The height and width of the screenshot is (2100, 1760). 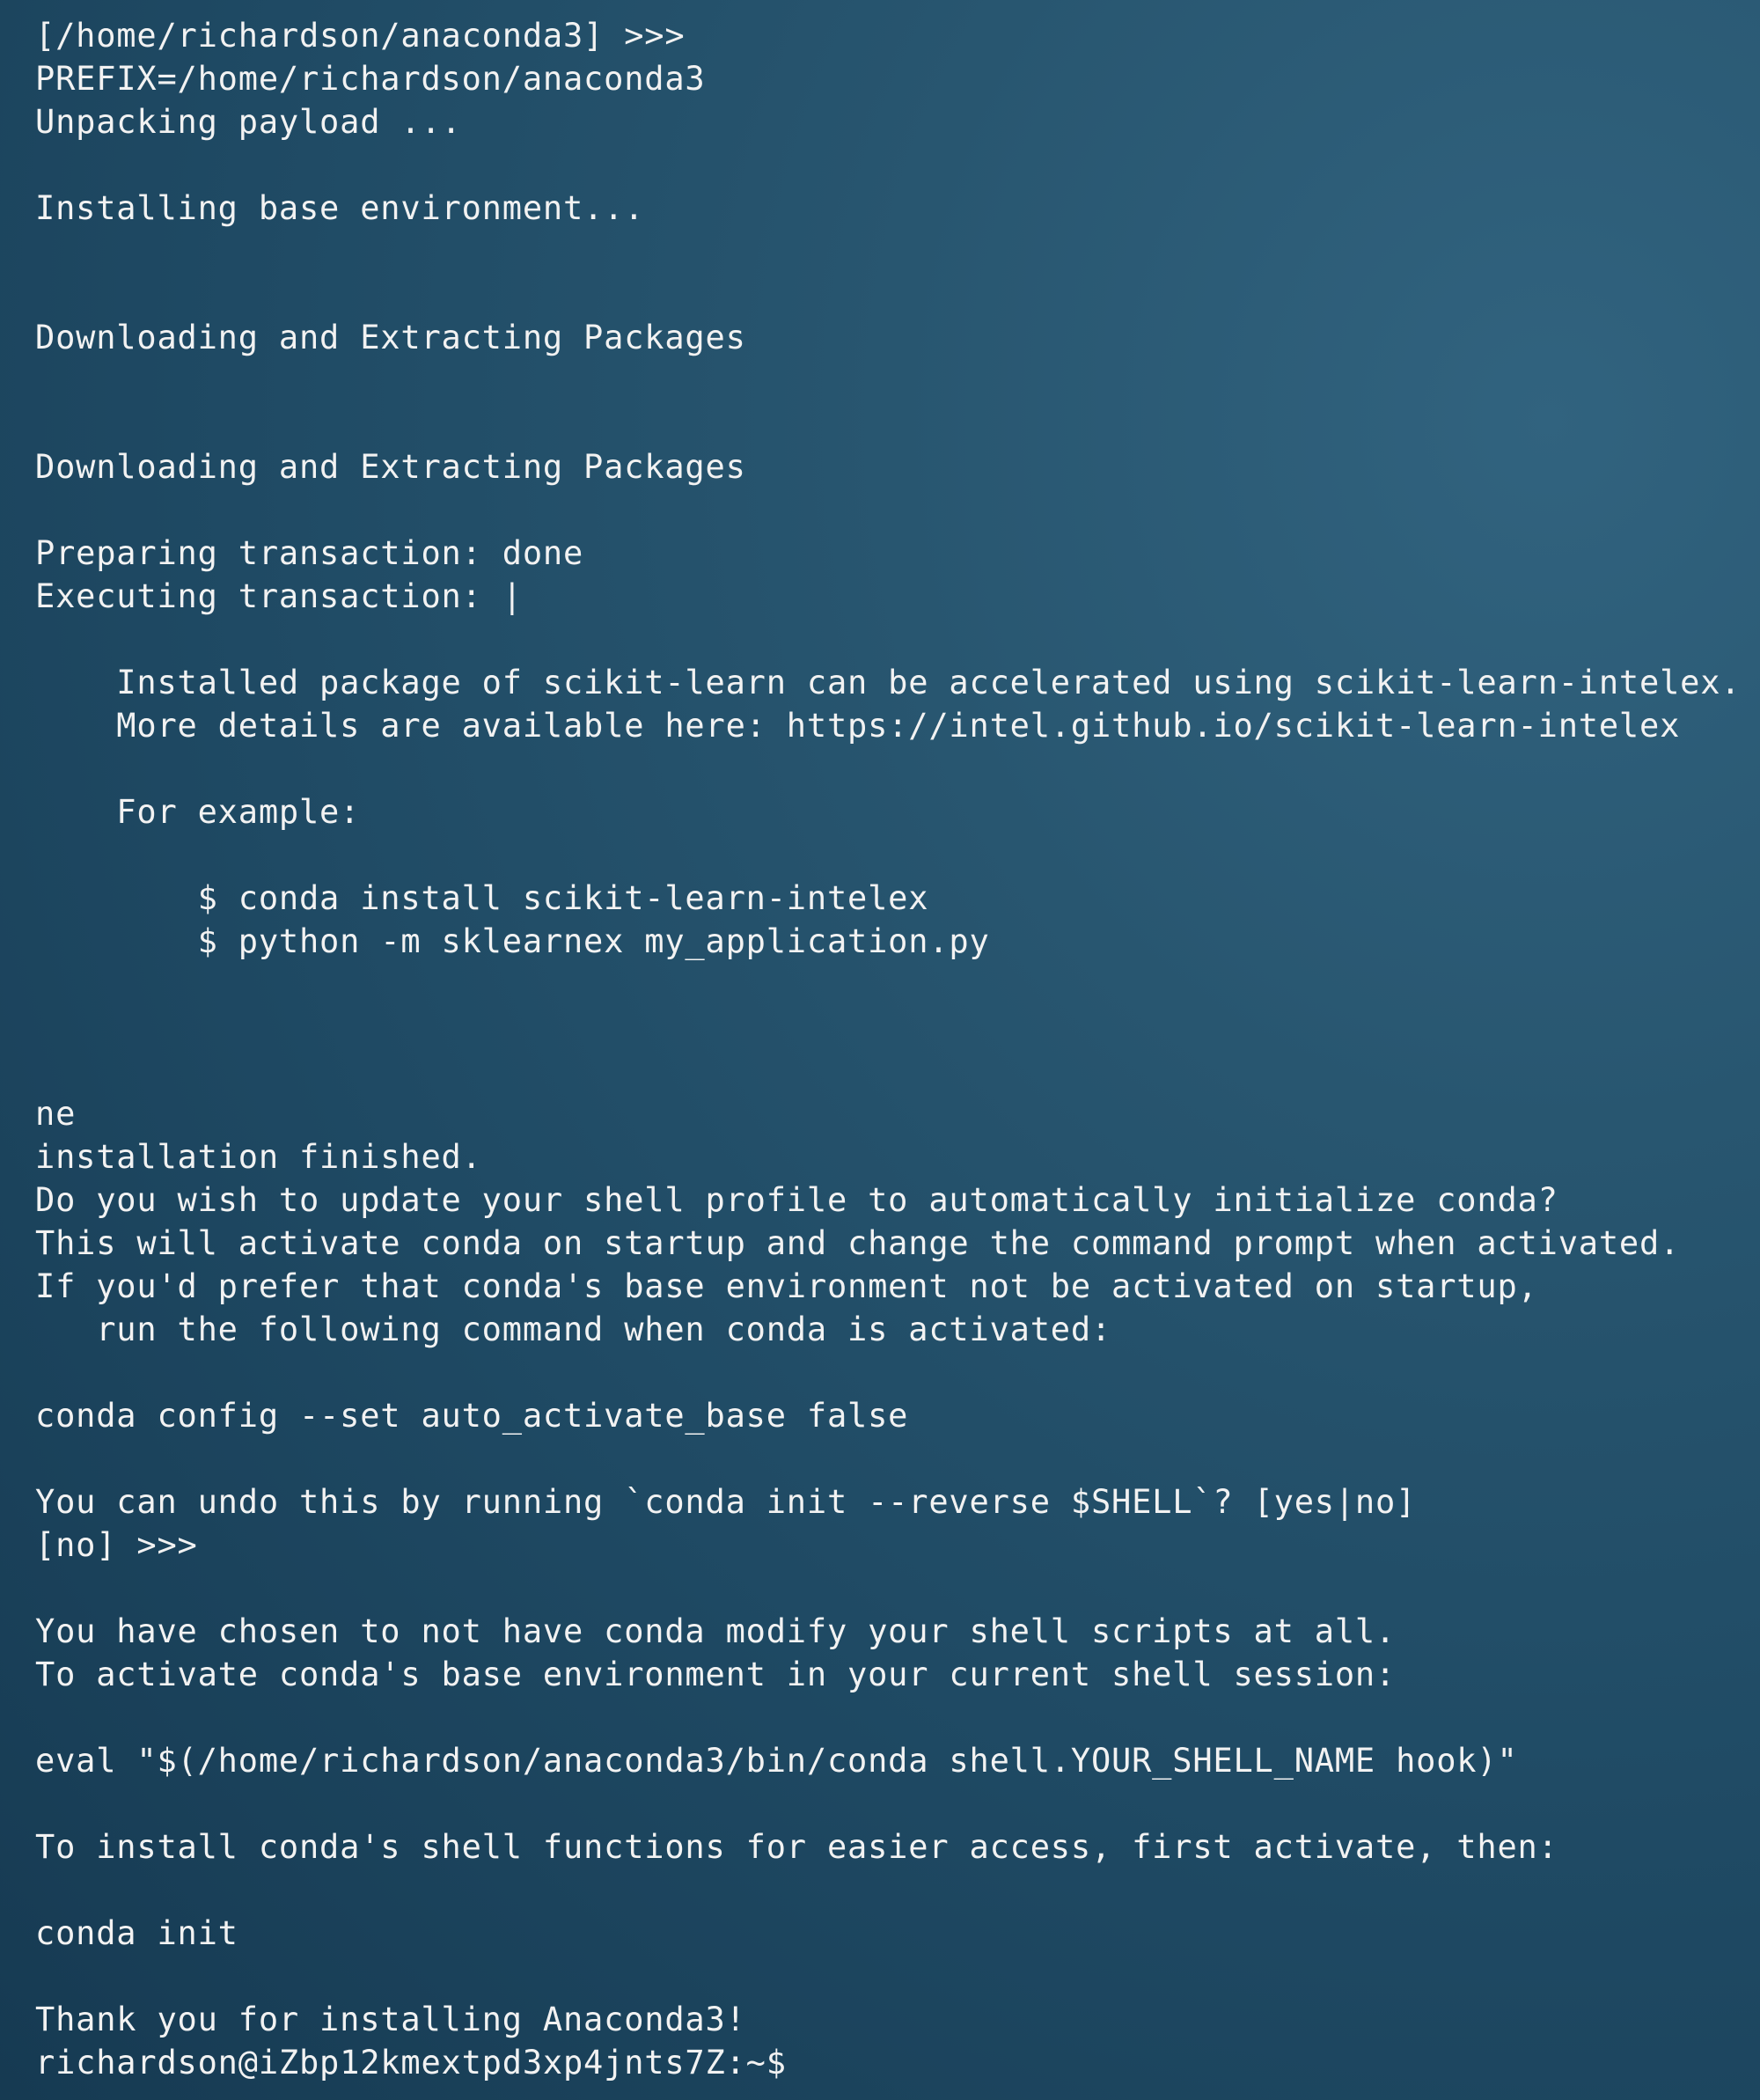 What do you see at coordinates (279, 596) in the screenshot?
I see `terminal-line: Executing transaction: |` at bounding box center [279, 596].